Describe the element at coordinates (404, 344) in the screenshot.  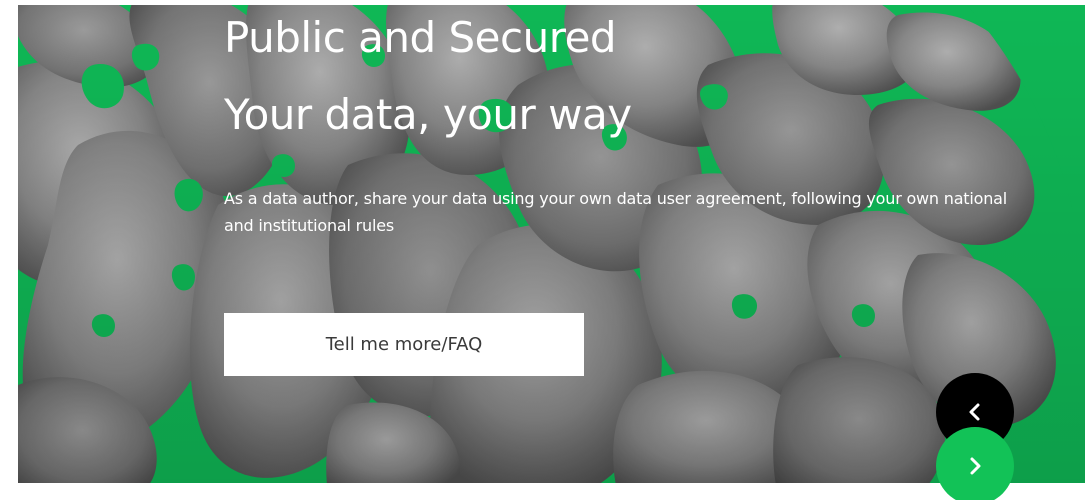
I see `tell-me-more-button: Tell me more/FAQ` at that location.